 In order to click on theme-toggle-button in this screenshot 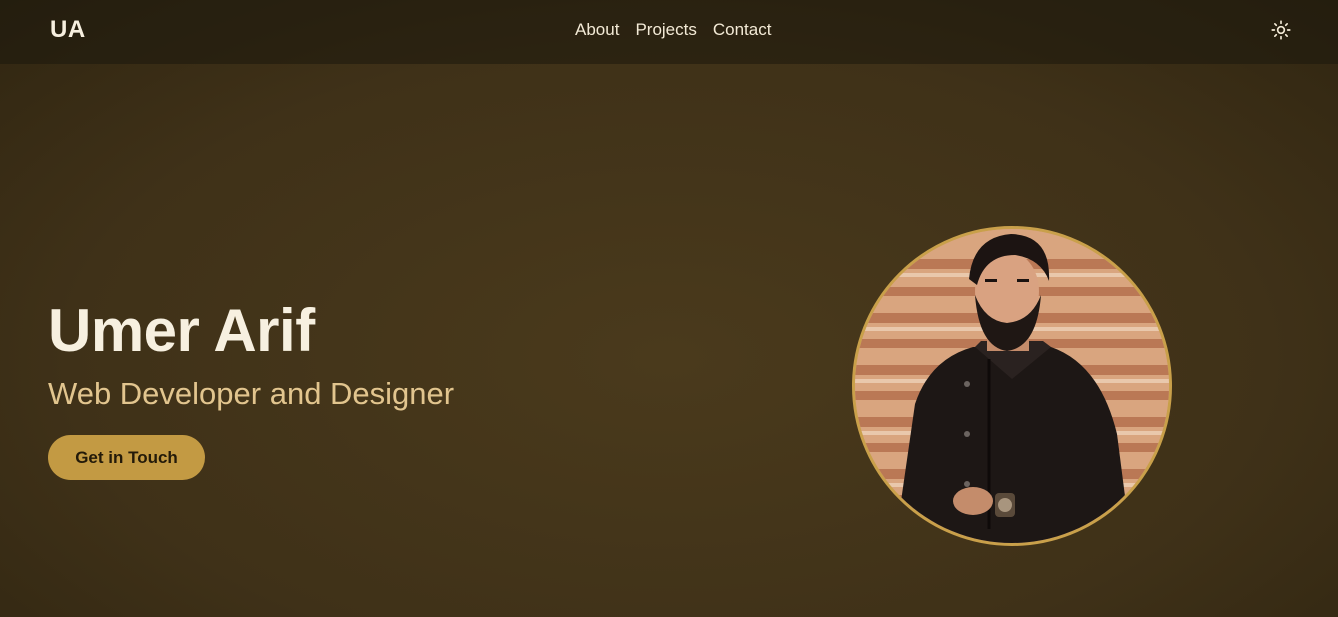, I will do `click(1281, 30)`.